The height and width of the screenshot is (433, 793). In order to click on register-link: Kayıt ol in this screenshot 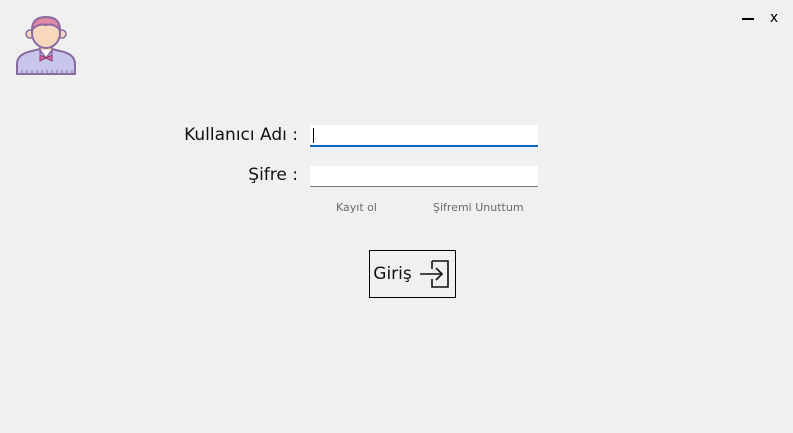, I will do `click(356, 207)`.